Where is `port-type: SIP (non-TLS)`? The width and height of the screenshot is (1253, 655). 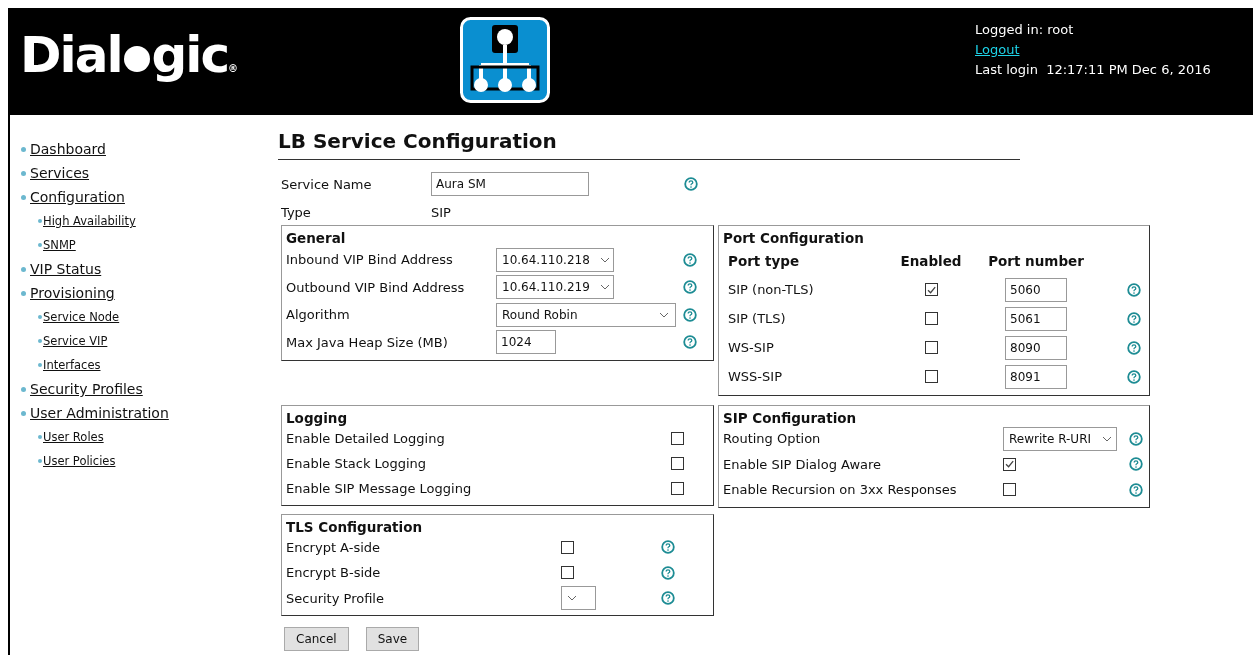 port-type: SIP (non-TLS) is located at coordinates (771, 289).